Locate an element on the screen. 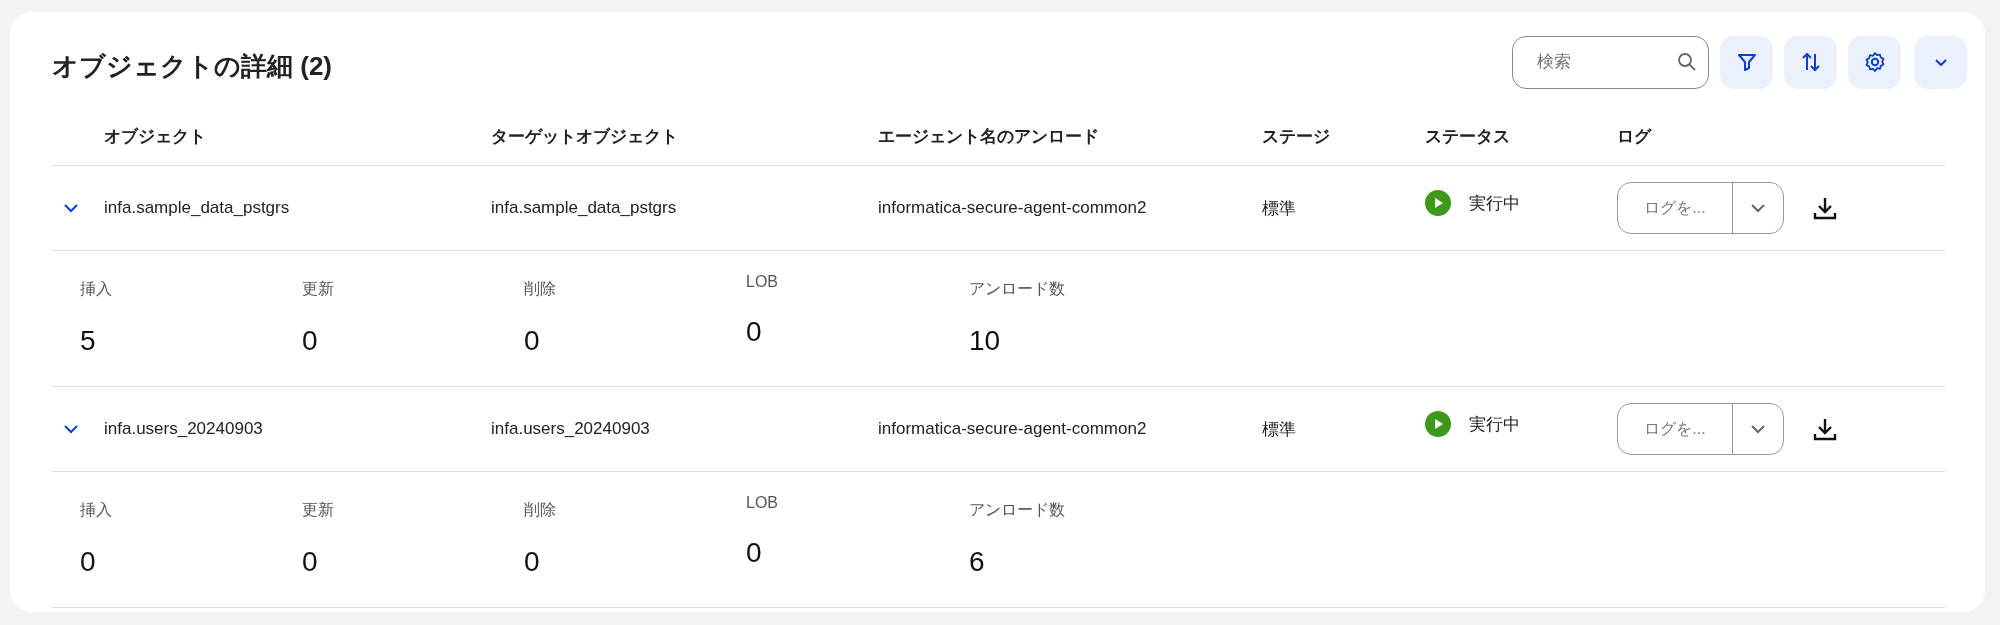  column-header: ステージ is located at coordinates (1296, 136).